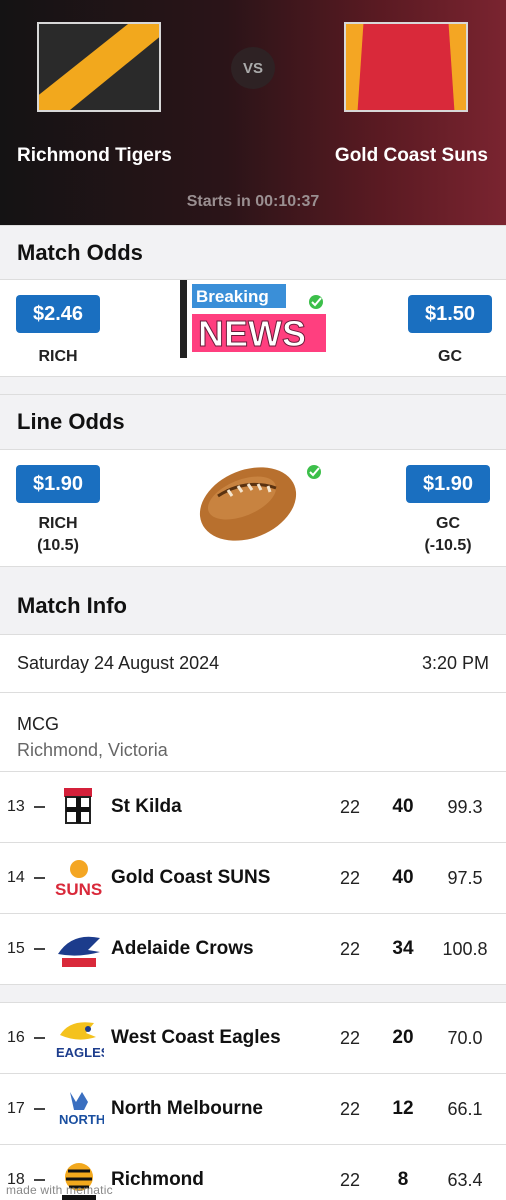 The width and height of the screenshot is (506, 1200). Describe the element at coordinates (16, 1037) in the screenshot. I see `ladder-rank: 16` at that location.